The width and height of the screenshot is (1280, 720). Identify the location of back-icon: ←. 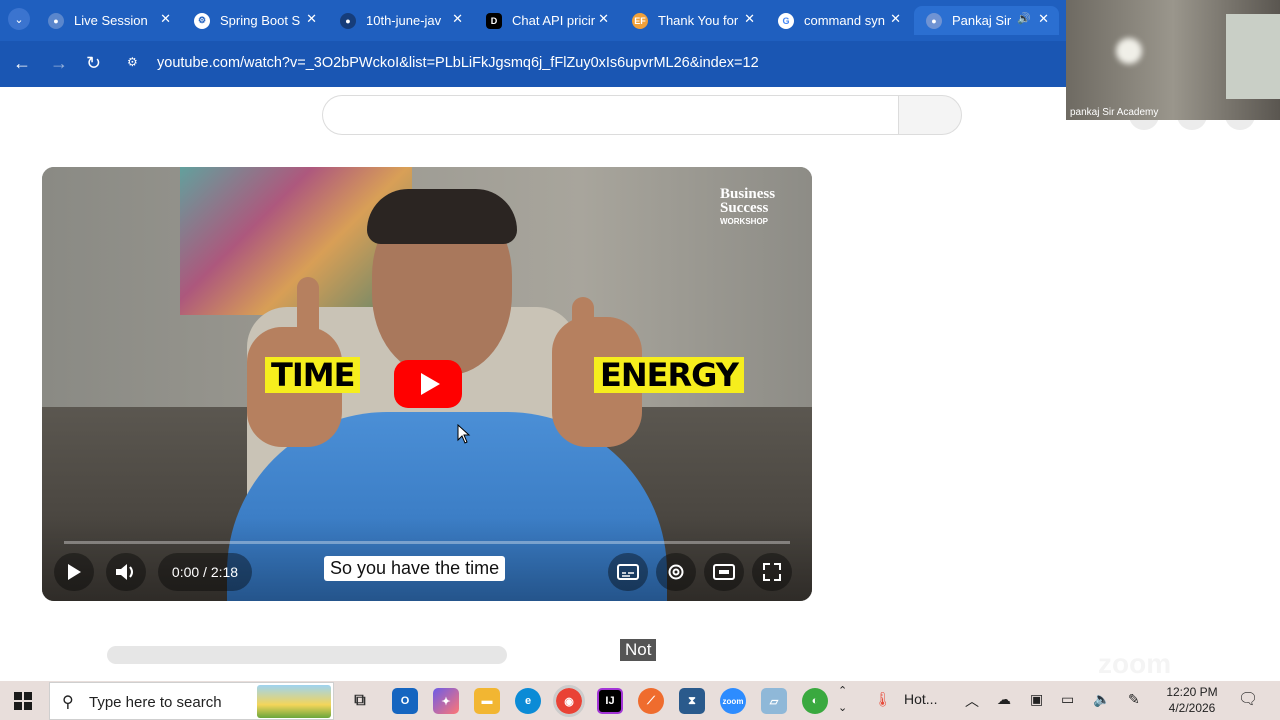
(22, 63).